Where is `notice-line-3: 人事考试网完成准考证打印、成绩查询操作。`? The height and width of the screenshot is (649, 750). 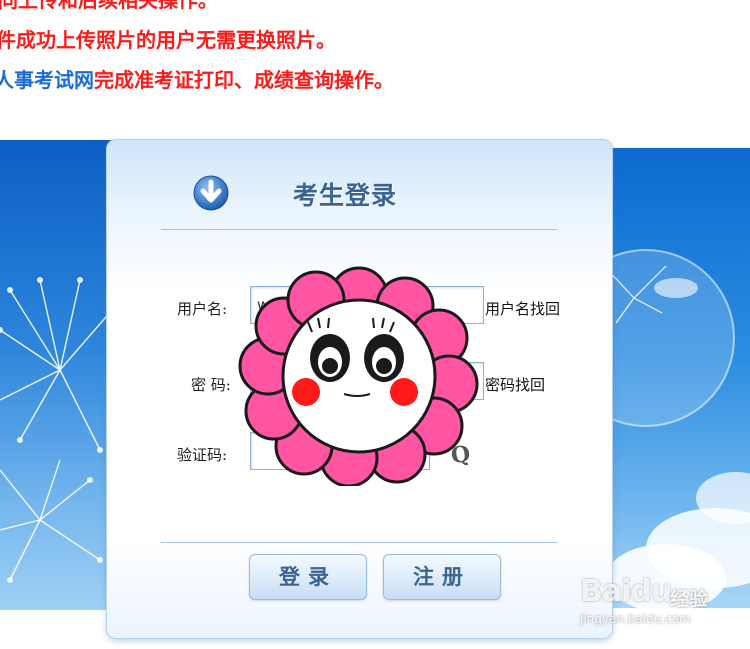 notice-line-3: 人事考试网完成准考证打印、成绩查询操作。 is located at coordinates (197, 80).